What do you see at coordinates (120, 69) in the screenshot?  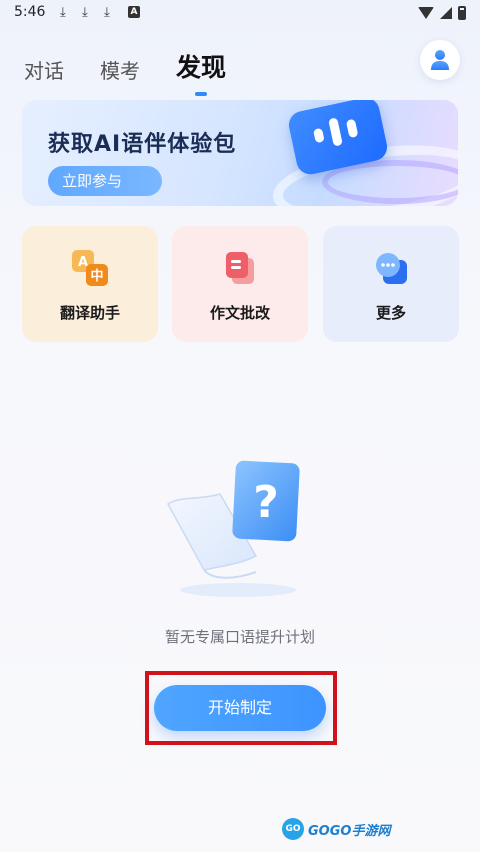 I see `tab-mock-exam: 模考` at bounding box center [120, 69].